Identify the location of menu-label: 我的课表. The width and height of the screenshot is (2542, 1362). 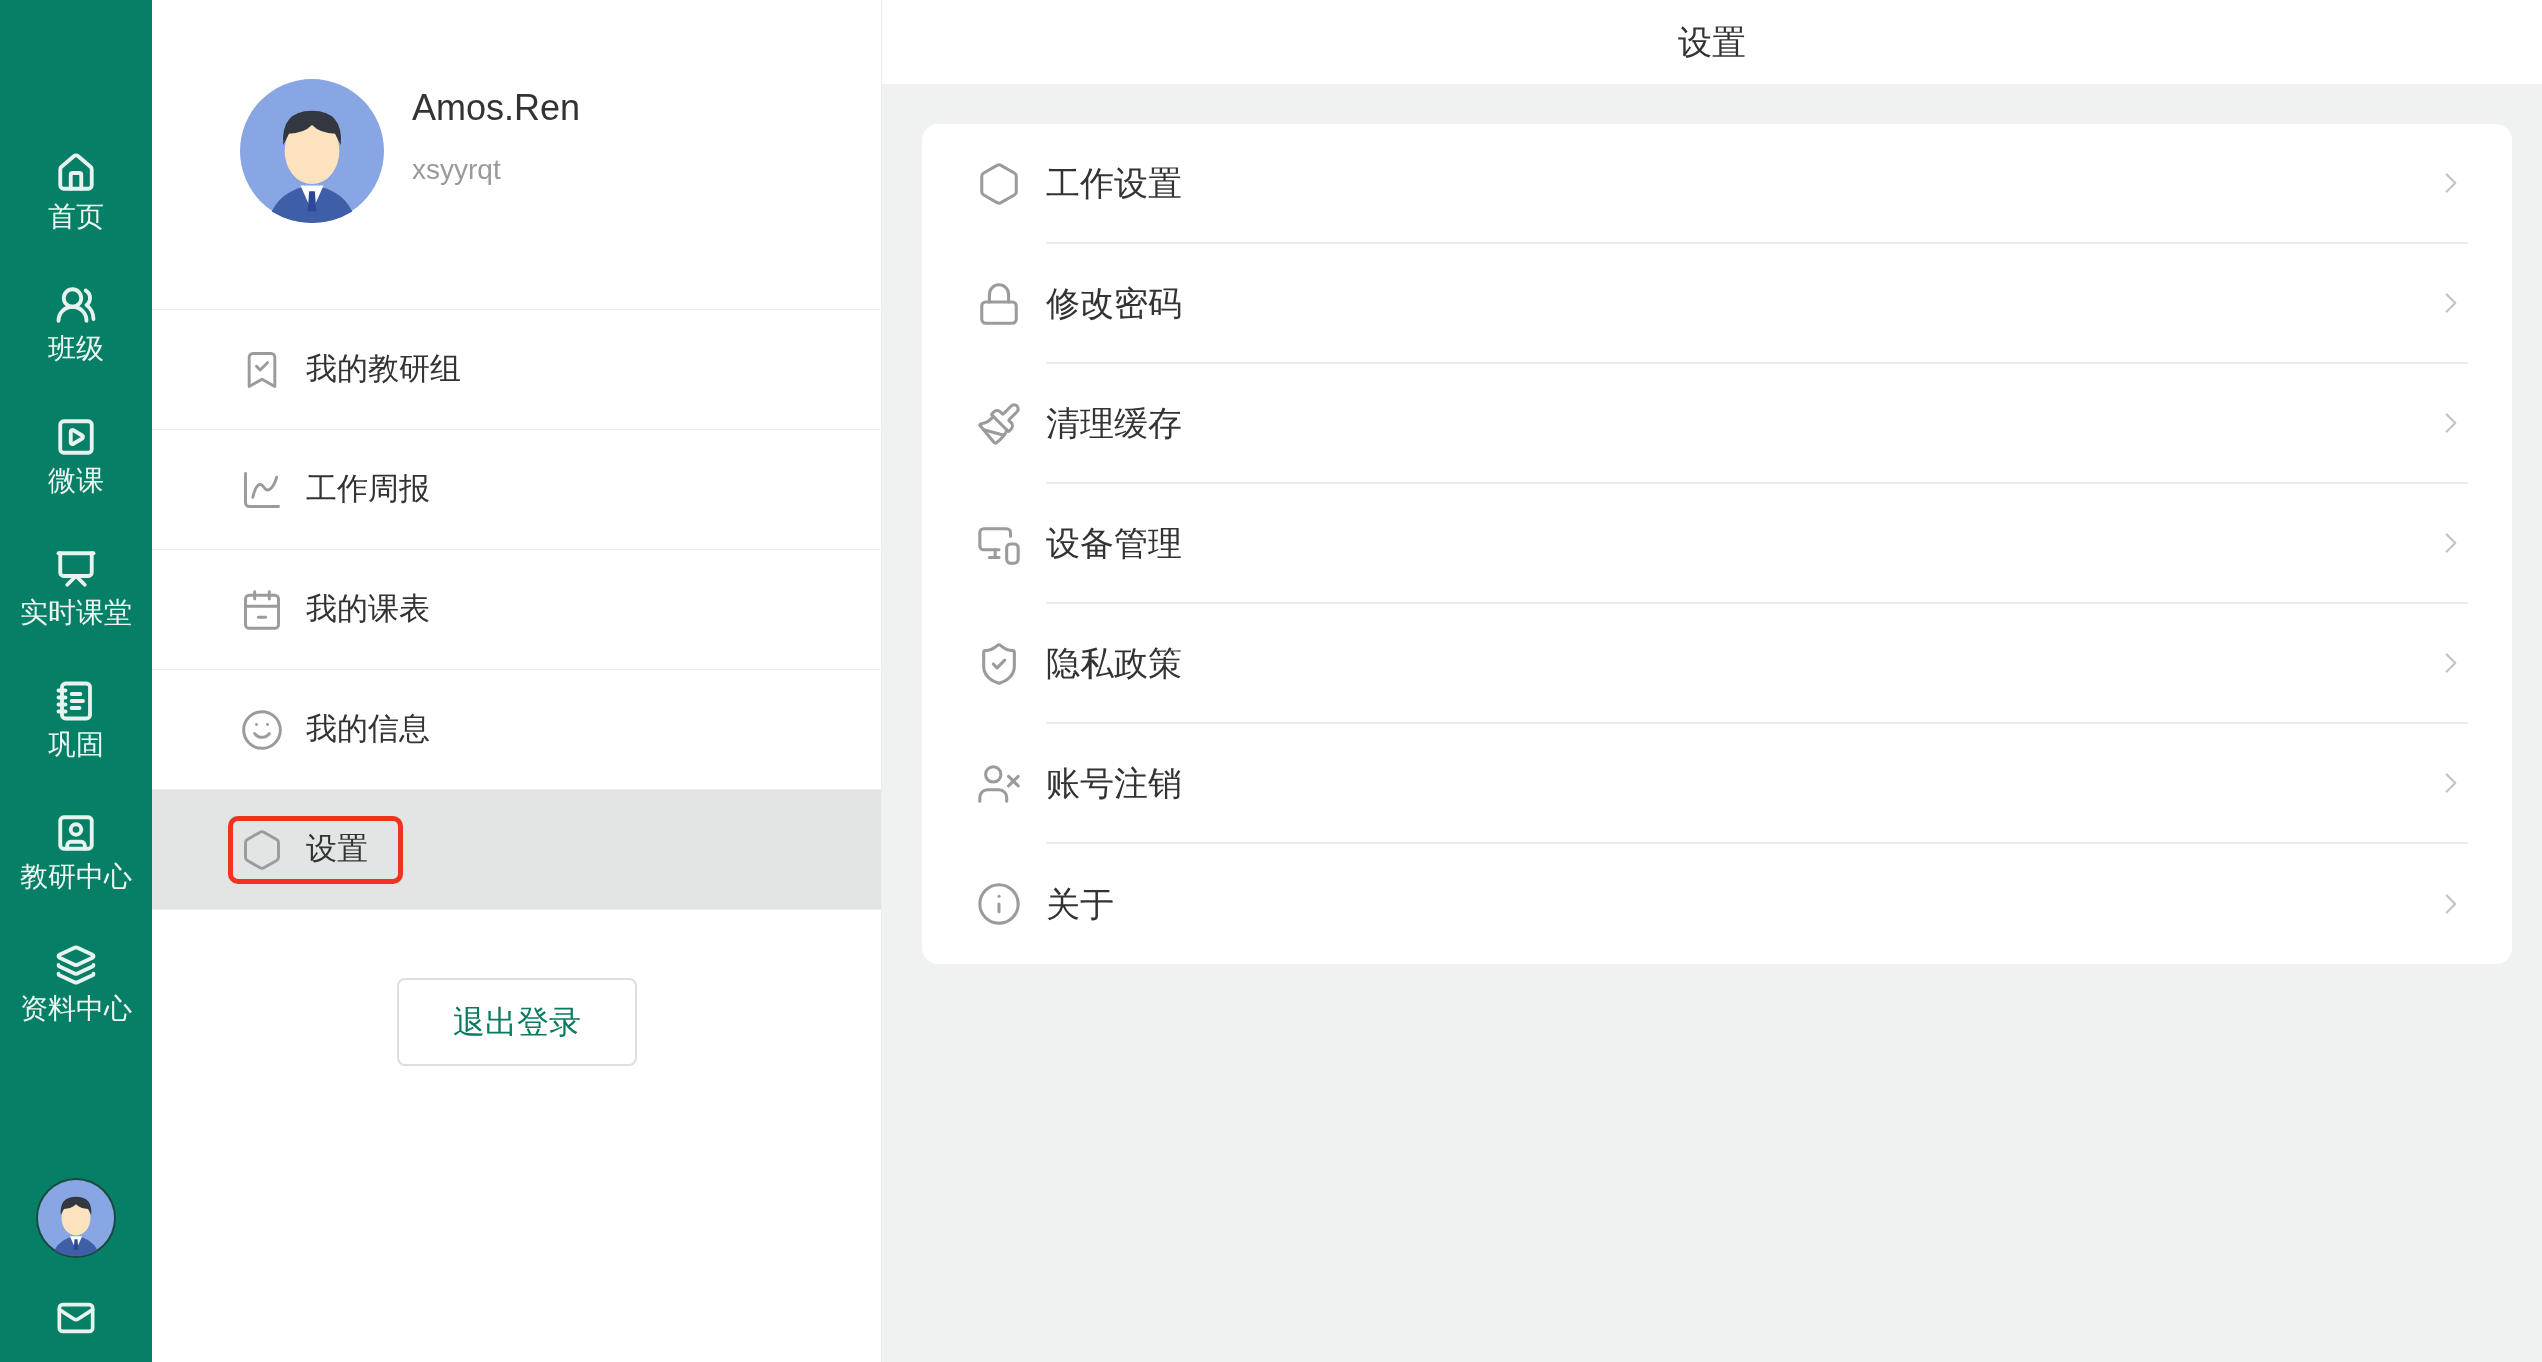
(368, 609).